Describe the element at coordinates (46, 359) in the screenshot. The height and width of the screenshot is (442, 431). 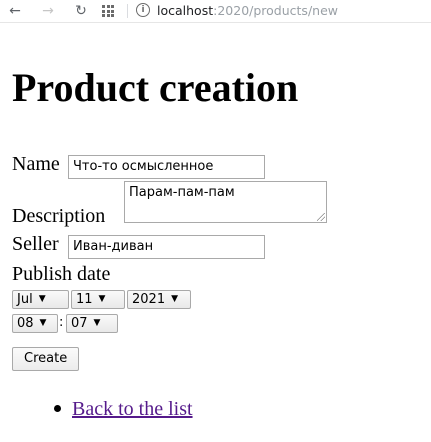
I see `create-button: Create` at that location.